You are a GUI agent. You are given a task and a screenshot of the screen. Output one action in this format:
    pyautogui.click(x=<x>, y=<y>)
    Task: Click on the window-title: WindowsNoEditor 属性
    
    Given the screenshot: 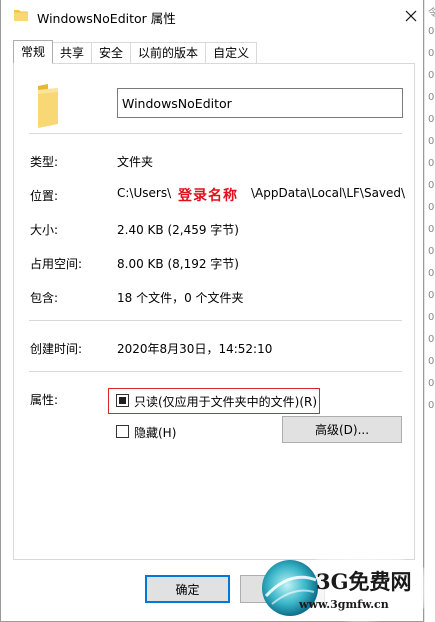 What is the action you would take?
    pyautogui.click(x=106, y=18)
    